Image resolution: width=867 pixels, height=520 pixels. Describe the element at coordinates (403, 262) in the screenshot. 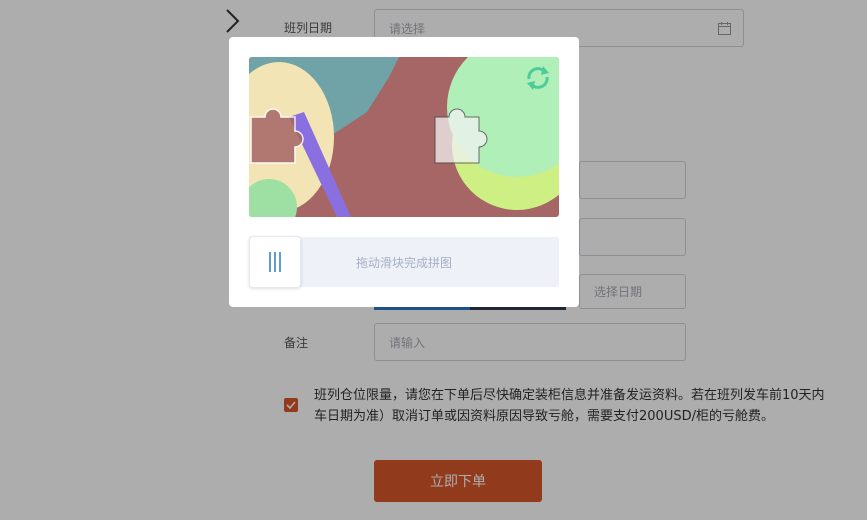

I see `slider-hint: 拖动滑块完成拼图` at that location.